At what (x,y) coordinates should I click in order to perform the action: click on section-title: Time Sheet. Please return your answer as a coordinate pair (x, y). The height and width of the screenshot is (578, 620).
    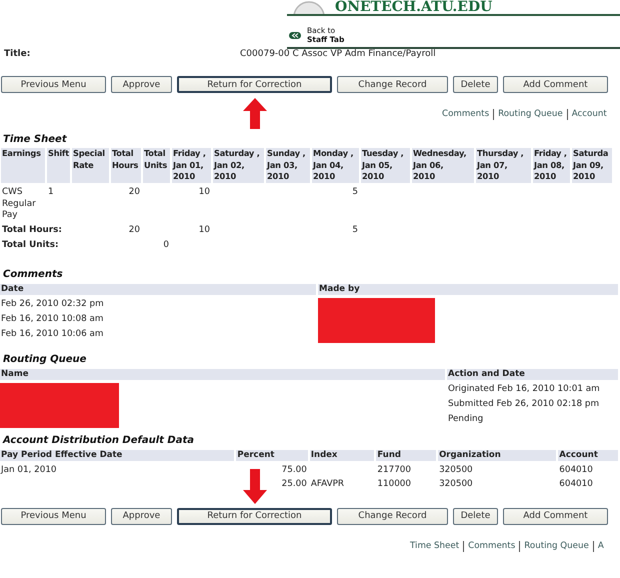
    Looking at the image, I should click on (35, 139).